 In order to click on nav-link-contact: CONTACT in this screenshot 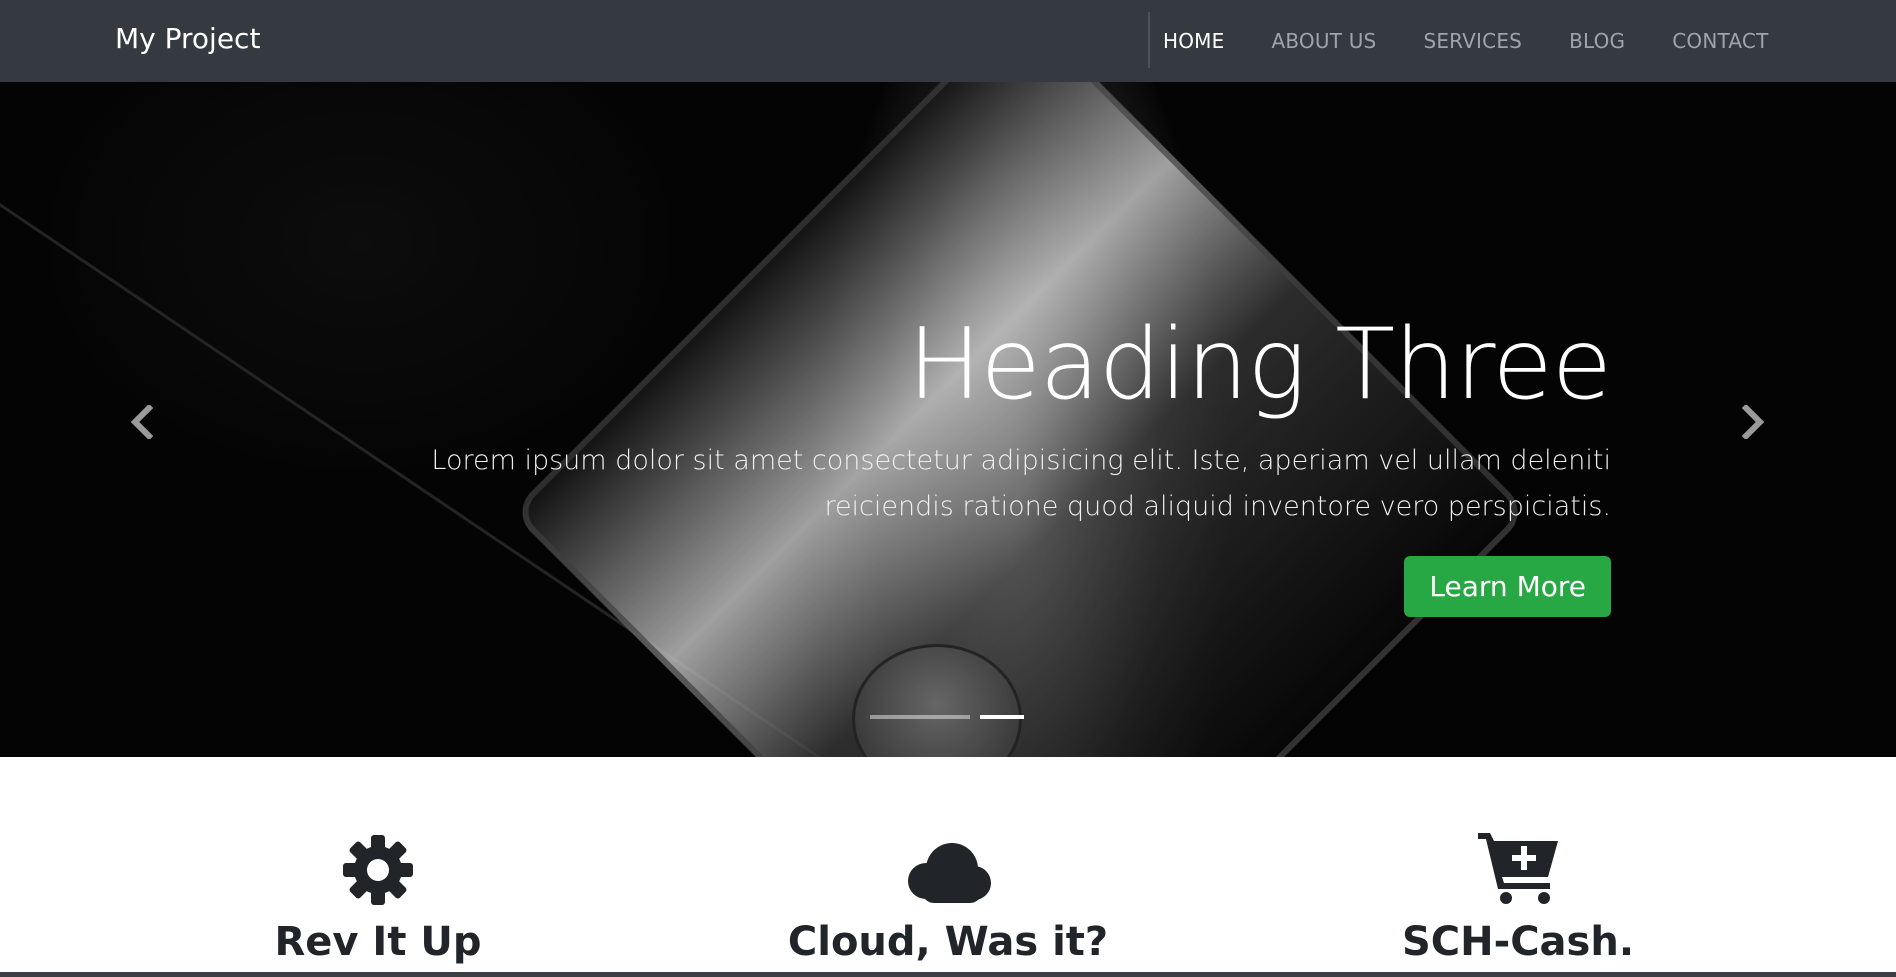, I will do `click(1720, 41)`.